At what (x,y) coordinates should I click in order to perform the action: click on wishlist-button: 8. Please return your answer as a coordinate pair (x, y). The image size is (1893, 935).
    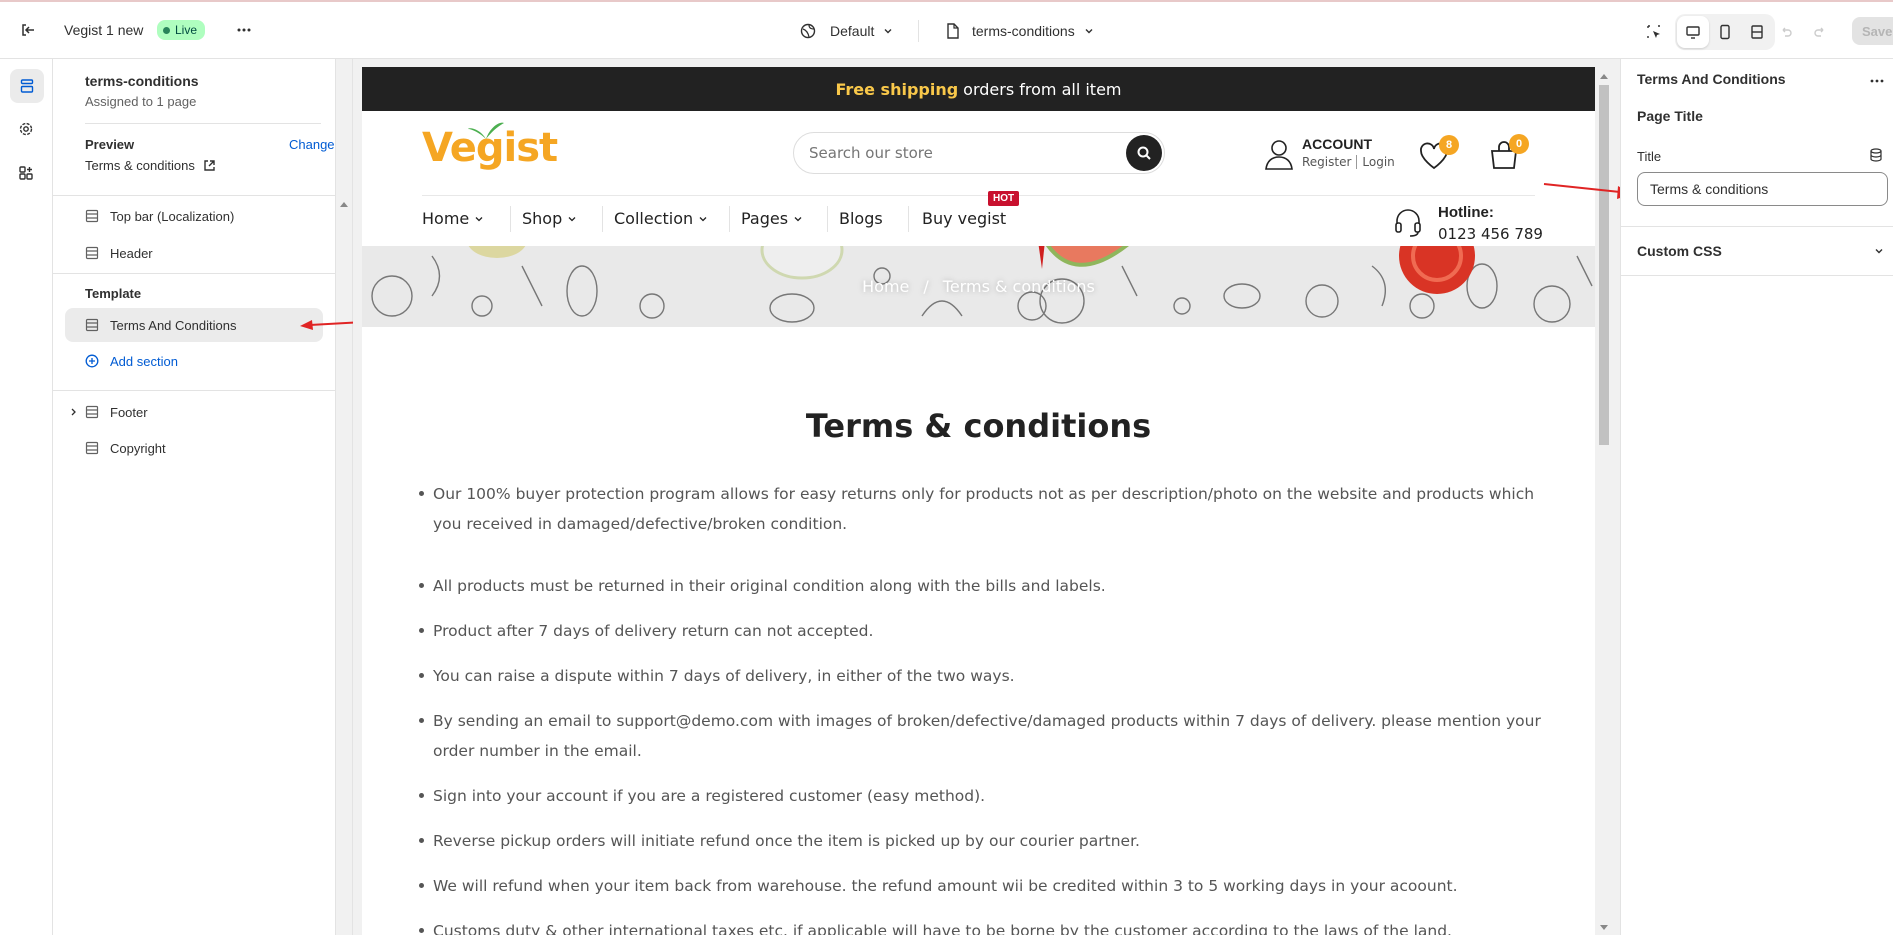
    Looking at the image, I should click on (1439, 152).